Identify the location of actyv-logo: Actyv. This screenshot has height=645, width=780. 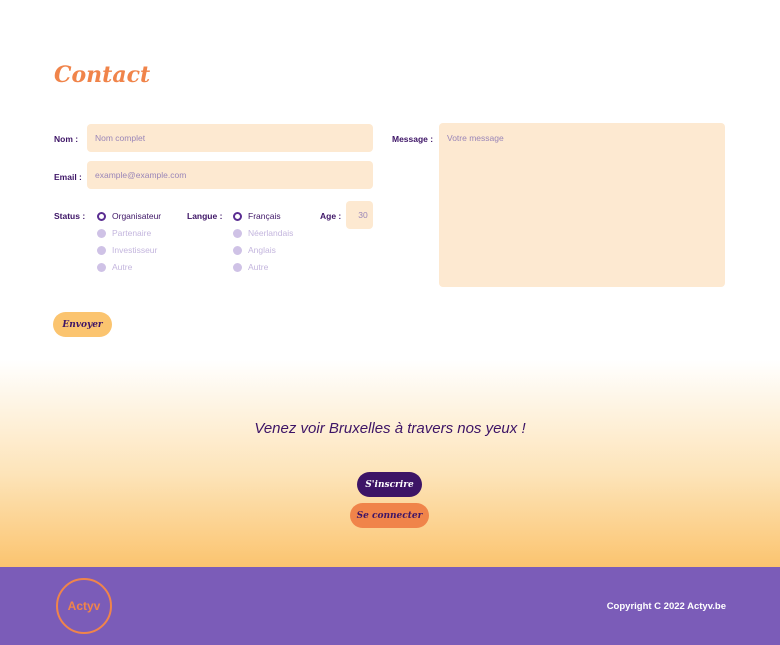
(84, 606).